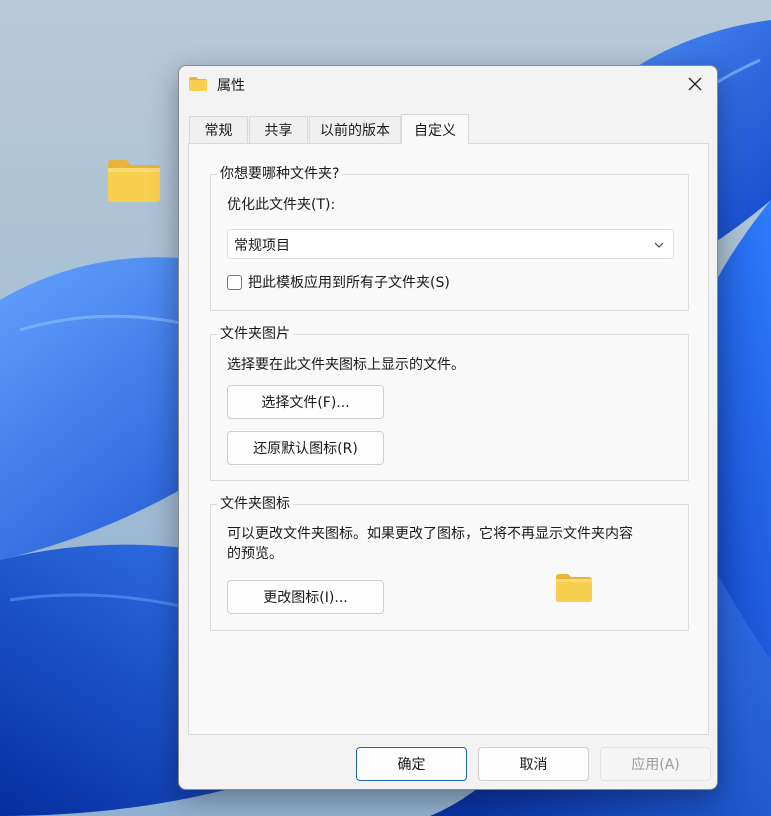 This screenshot has width=771, height=816. What do you see at coordinates (346, 365) in the screenshot?
I see `folder-picture-description: 选择要在此文件夹图标上显示的文件。` at bounding box center [346, 365].